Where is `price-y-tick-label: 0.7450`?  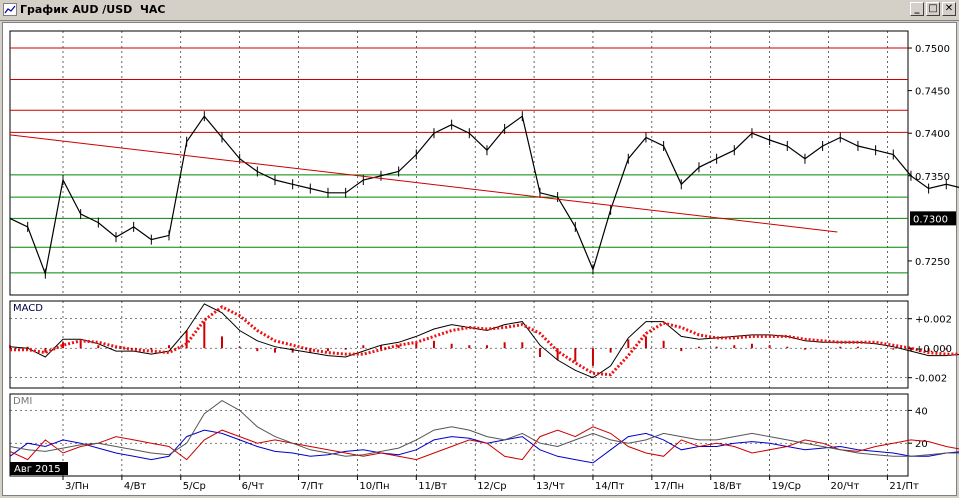 price-y-tick-label: 0.7450 is located at coordinates (932, 92).